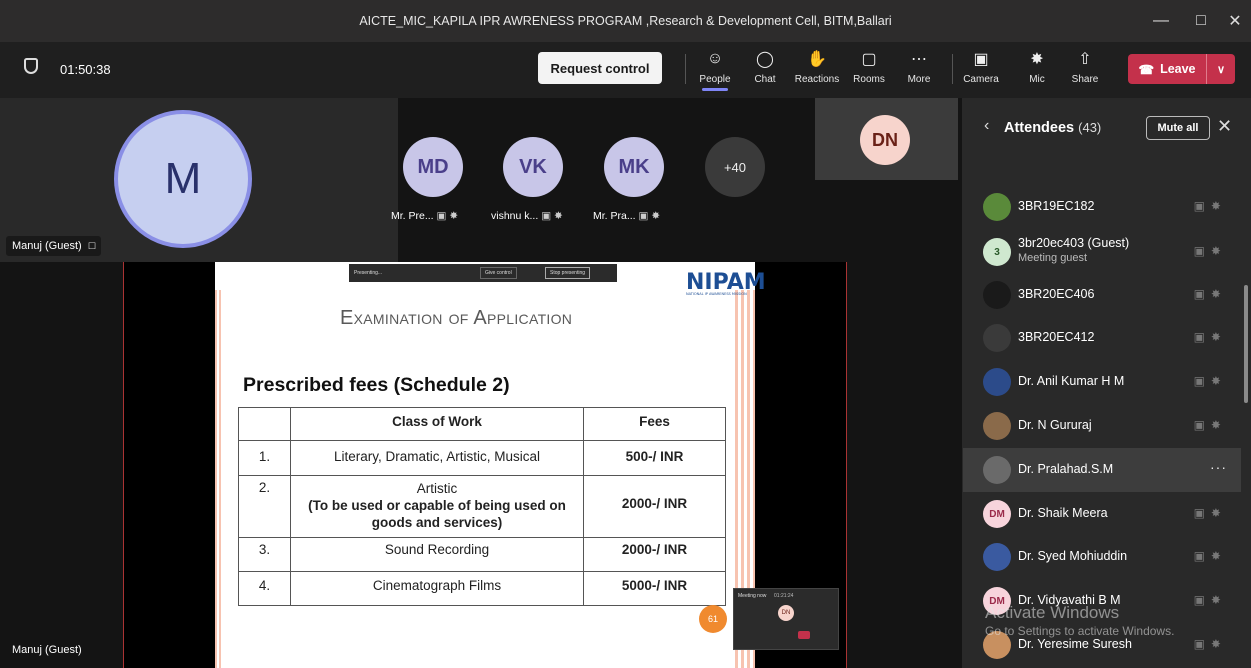  Describe the element at coordinates (1102, 382) in the screenshot. I see `attendee-row: Dr. Anil Kumar H M ▣✸` at that location.